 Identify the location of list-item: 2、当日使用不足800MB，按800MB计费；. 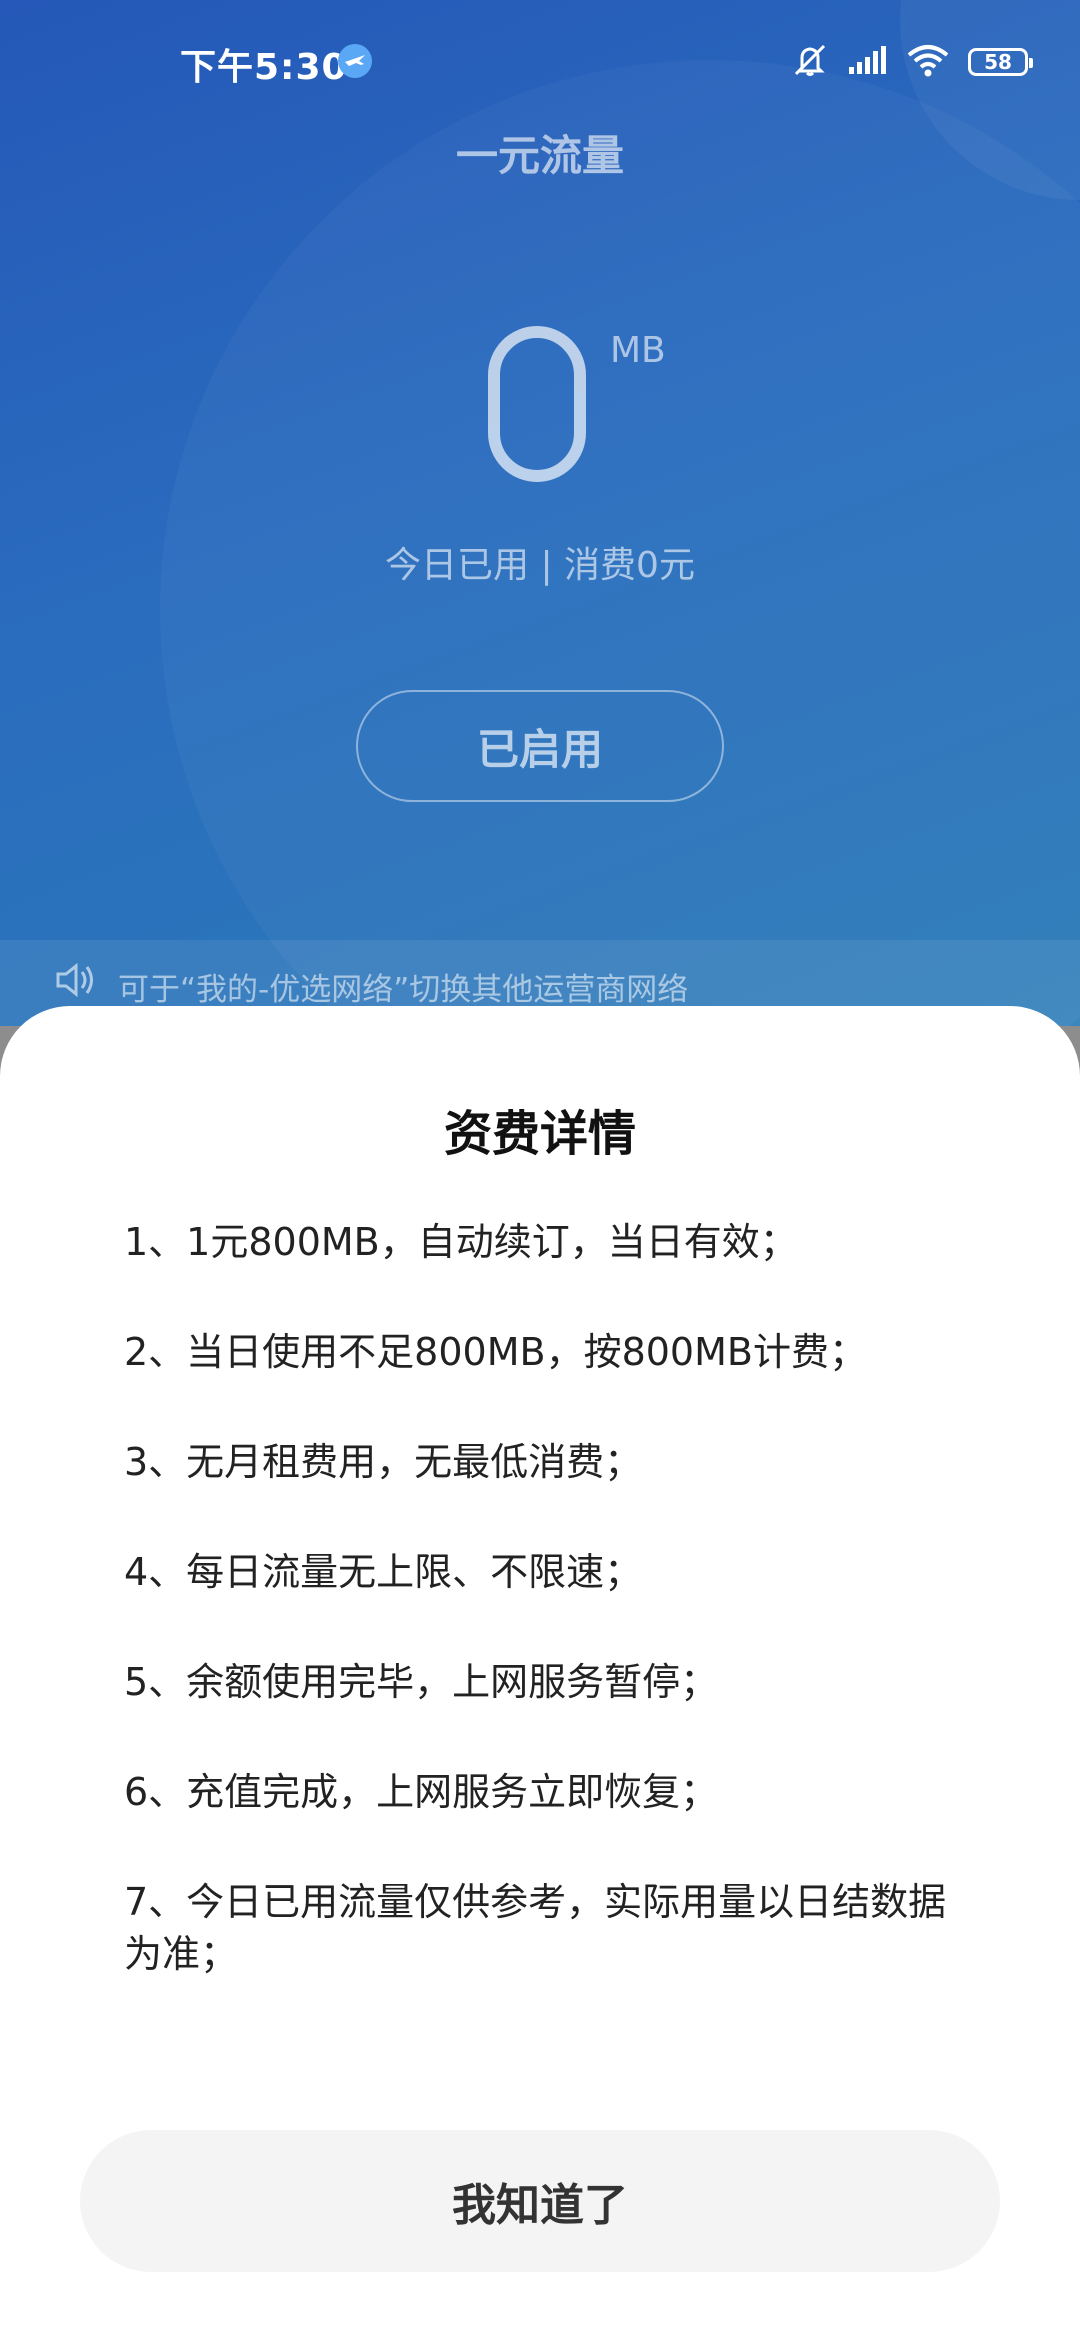
(495, 1352).